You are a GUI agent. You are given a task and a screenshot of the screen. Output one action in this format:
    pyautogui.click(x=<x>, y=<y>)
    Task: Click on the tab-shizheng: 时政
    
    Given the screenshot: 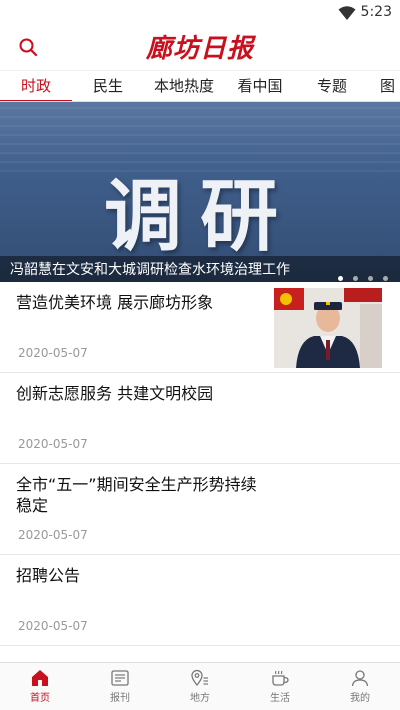 What is the action you would take?
    pyautogui.click(x=36, y=86)
    